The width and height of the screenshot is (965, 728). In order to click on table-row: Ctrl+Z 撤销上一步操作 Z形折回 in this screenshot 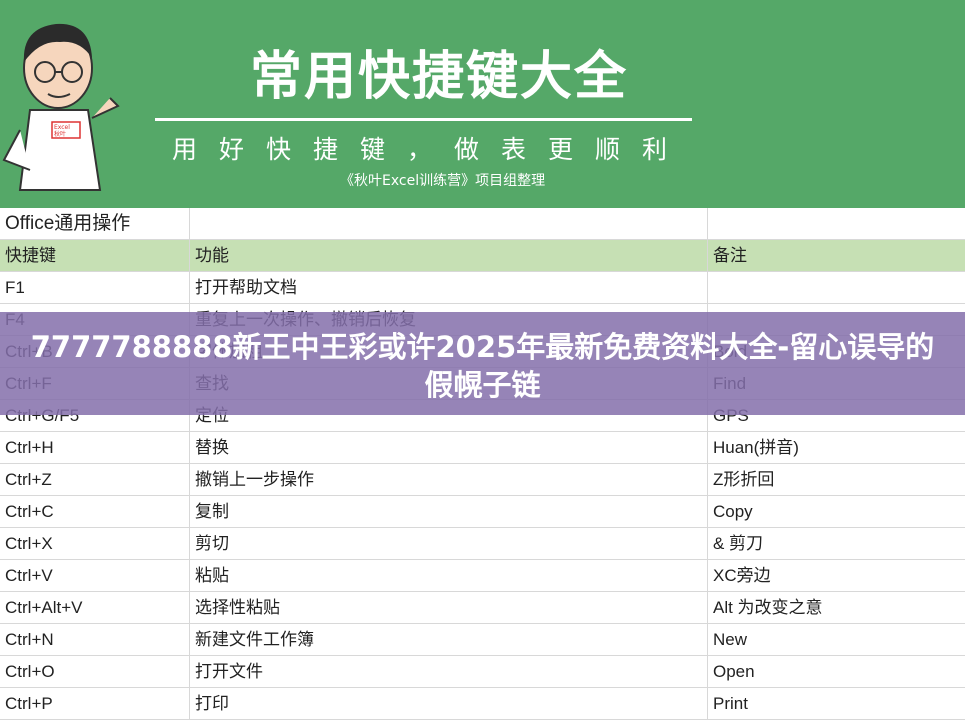, I will do `click(482, 480)`.